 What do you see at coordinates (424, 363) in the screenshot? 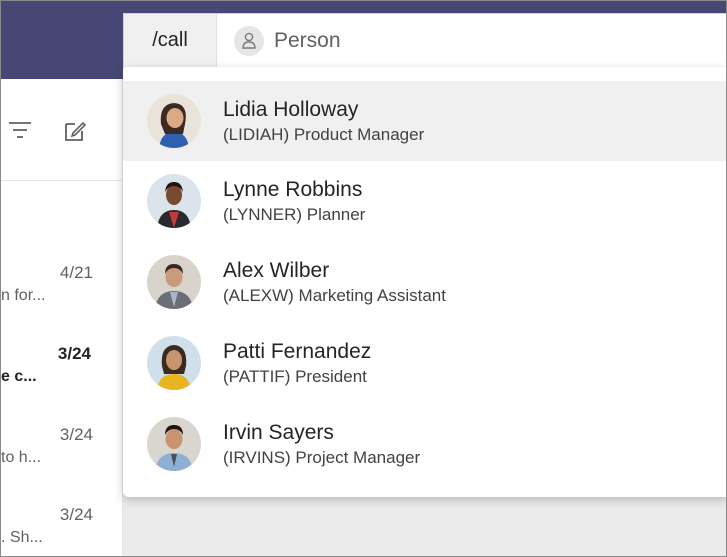
I see `suggestion-patti-fernandez: Patti Fernandez (PATTIF) President` at bounding box center [424, 363].